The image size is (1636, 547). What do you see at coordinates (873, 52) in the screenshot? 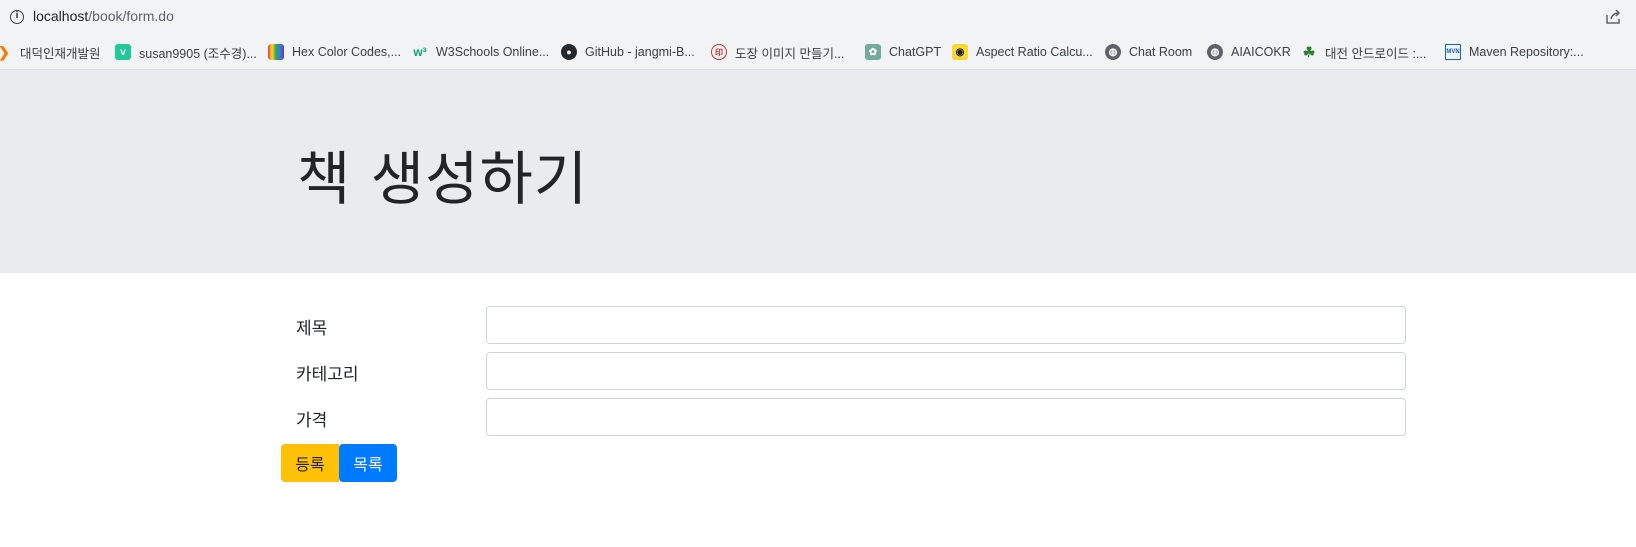
I see `chatgpt-icon: ✿` at bounding box center [873, 52].